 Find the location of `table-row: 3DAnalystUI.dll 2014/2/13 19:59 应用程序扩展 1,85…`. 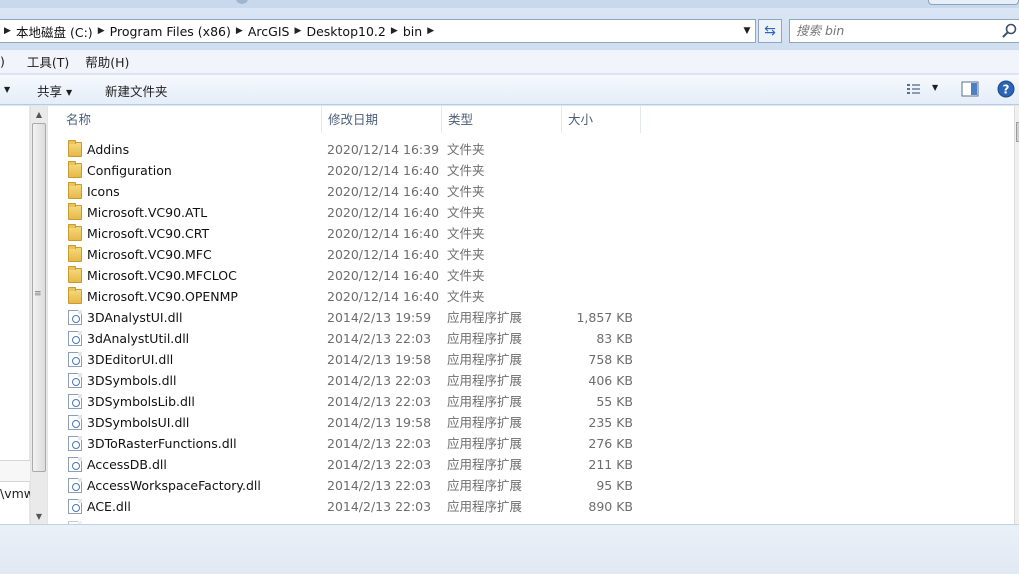

table-row: 3DAnalystUI.dll 2014/2/13 19:59 应用程序扩展 1,85… is located at coordinates (348, 317).